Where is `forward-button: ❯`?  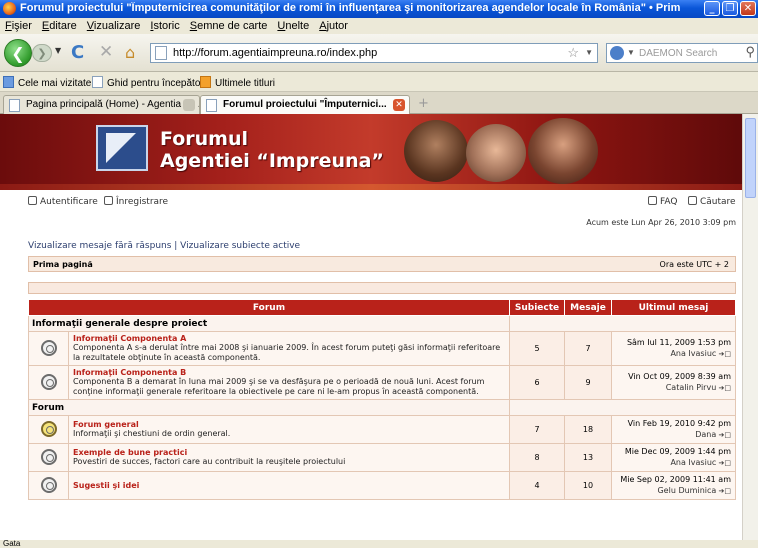
forward-button: ❯ is located at coordinates (42, 53).